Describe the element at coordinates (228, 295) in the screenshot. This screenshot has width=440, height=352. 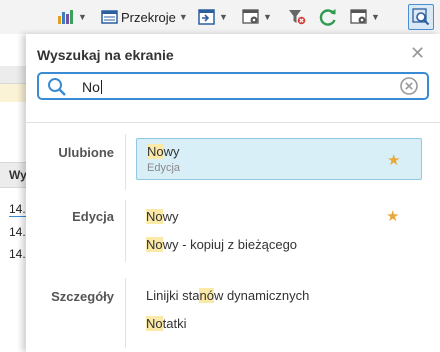
I see `result-label: Linijki stanów dynamicznych` at that location.